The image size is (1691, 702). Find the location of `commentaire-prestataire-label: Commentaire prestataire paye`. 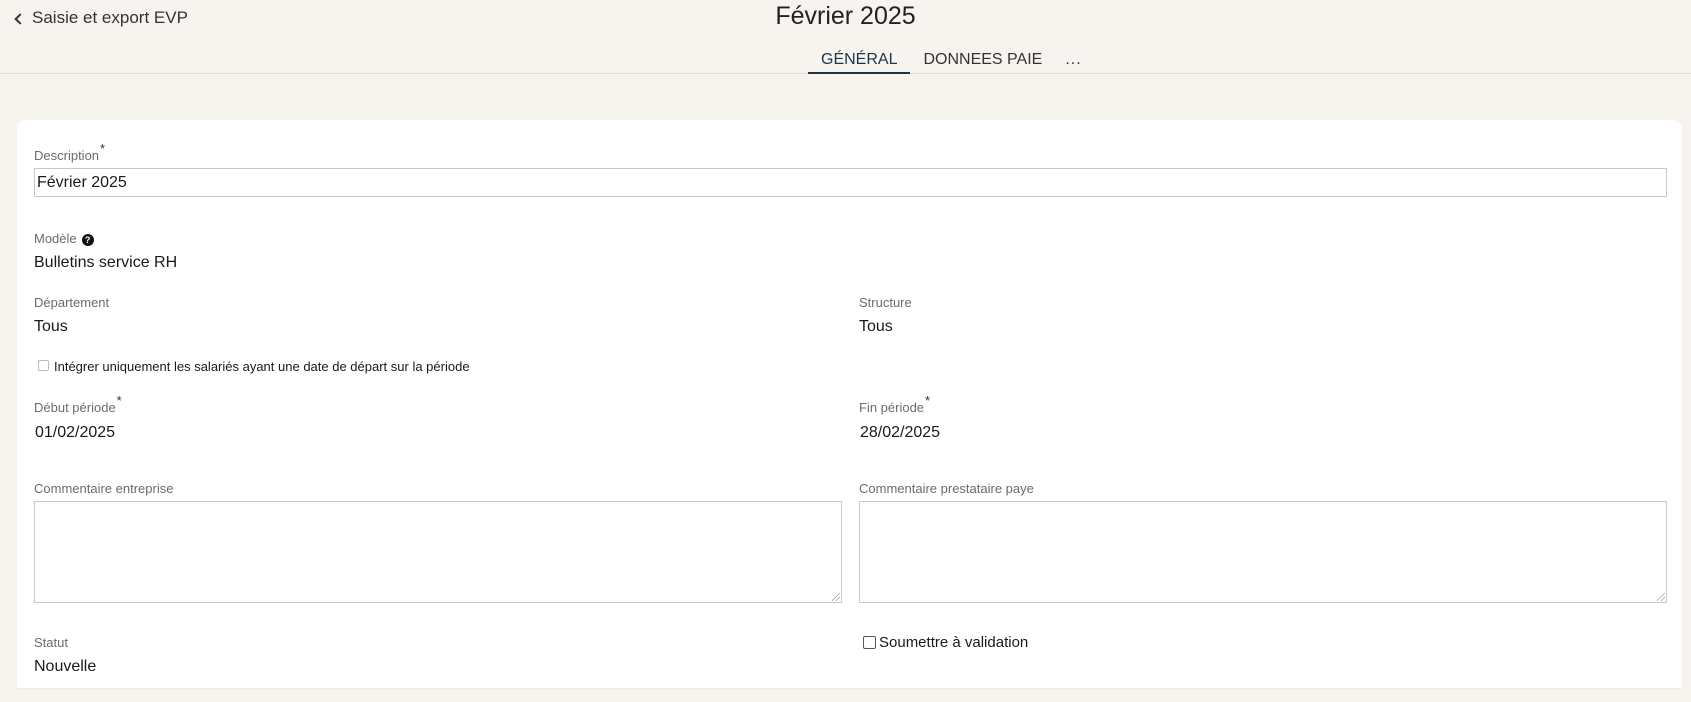

commentaire-prestataire-label: Commentaire prestataire paye is located at coordinates (946, 488).